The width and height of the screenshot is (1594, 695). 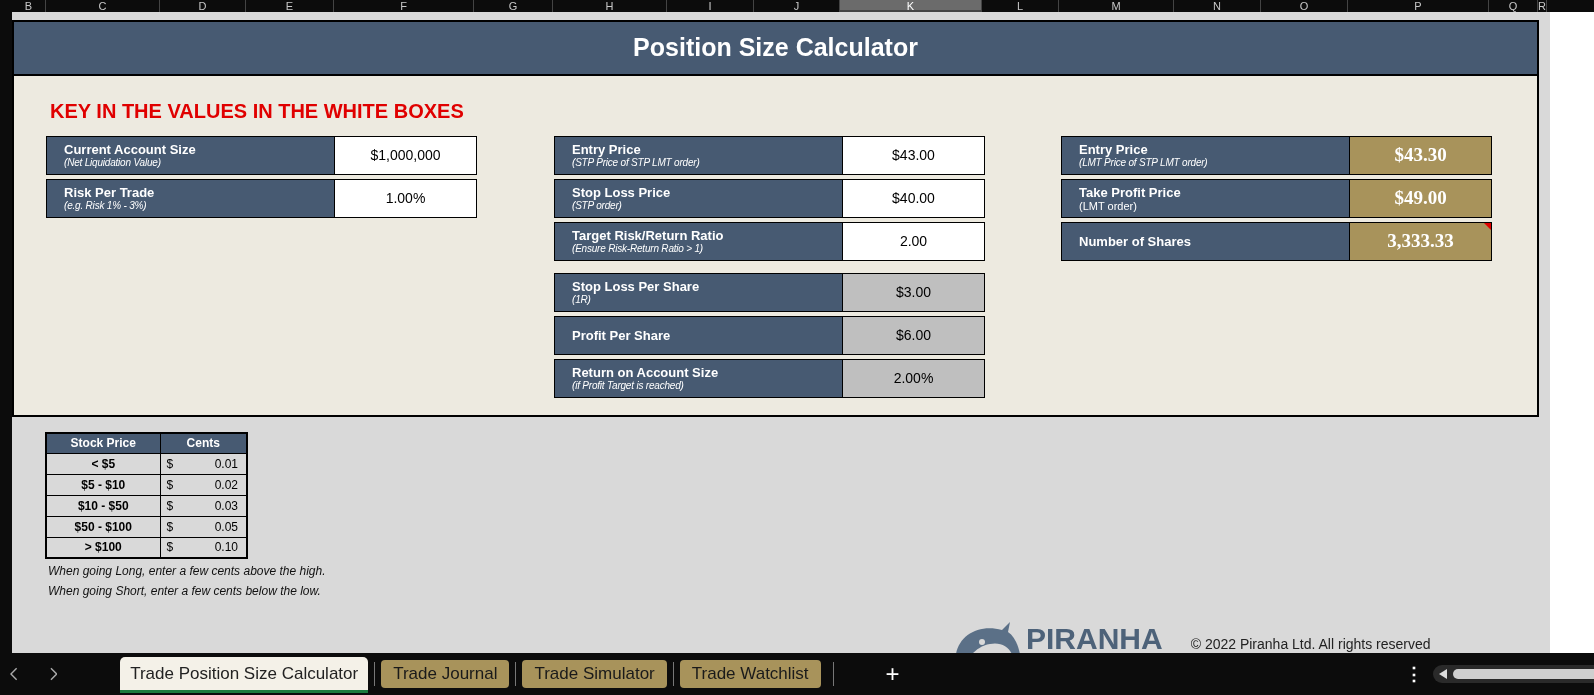 I want to click on label-note: (LMT Price of STP LMT order), so click(x=1144, y=163).